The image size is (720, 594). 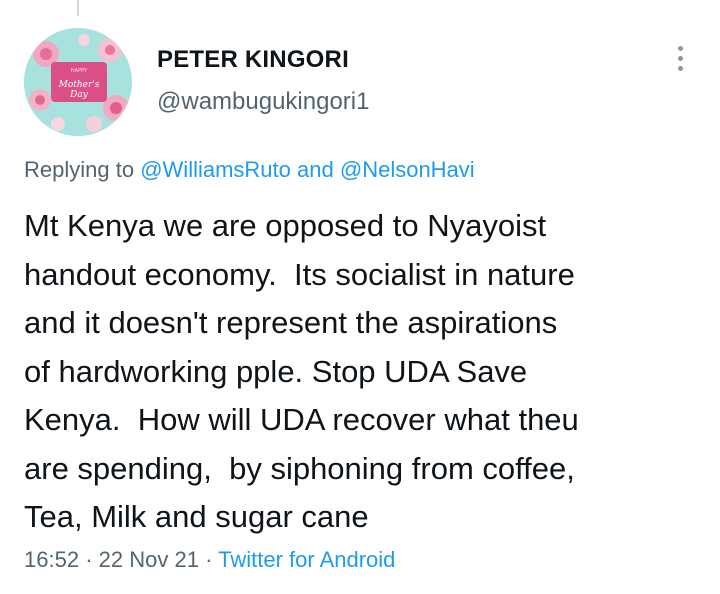 What do you see at coordinates (149, 559) in the screenshot?
I see `tweet-date: 22 Nov 21` at bounding box center [149, 559].